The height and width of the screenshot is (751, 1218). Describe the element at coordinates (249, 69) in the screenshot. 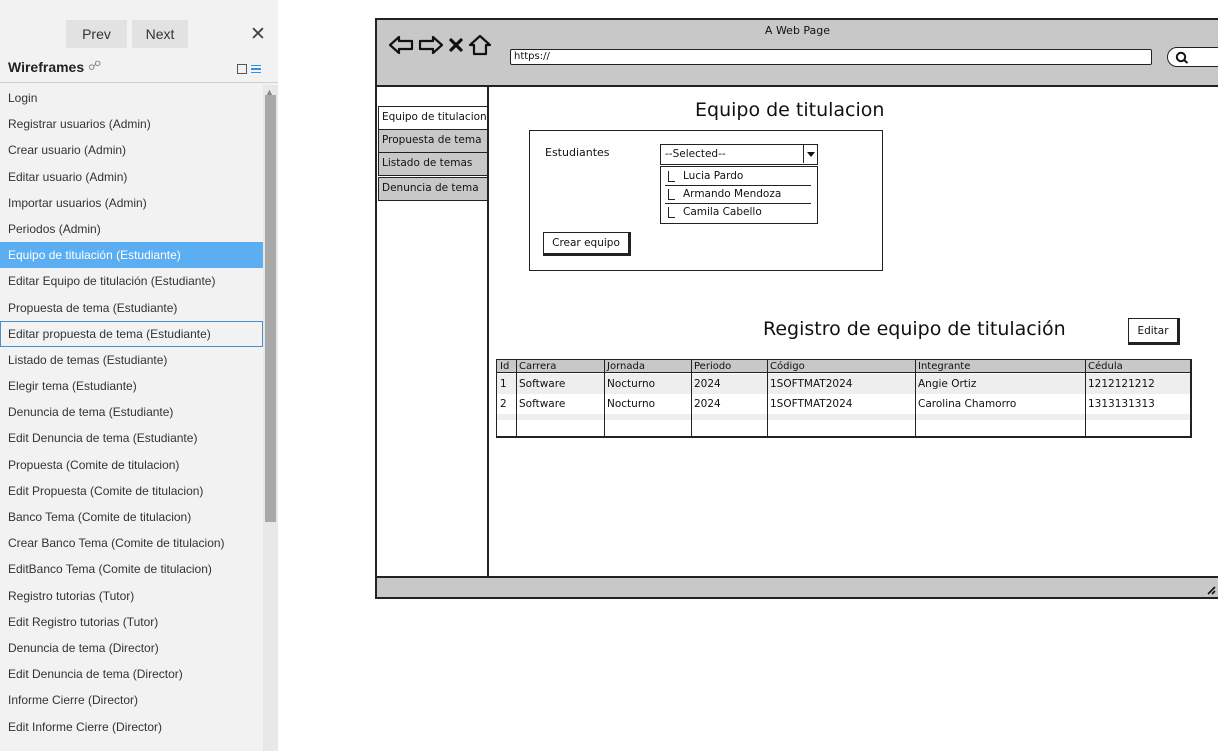

I see `view-toggle` at that location.